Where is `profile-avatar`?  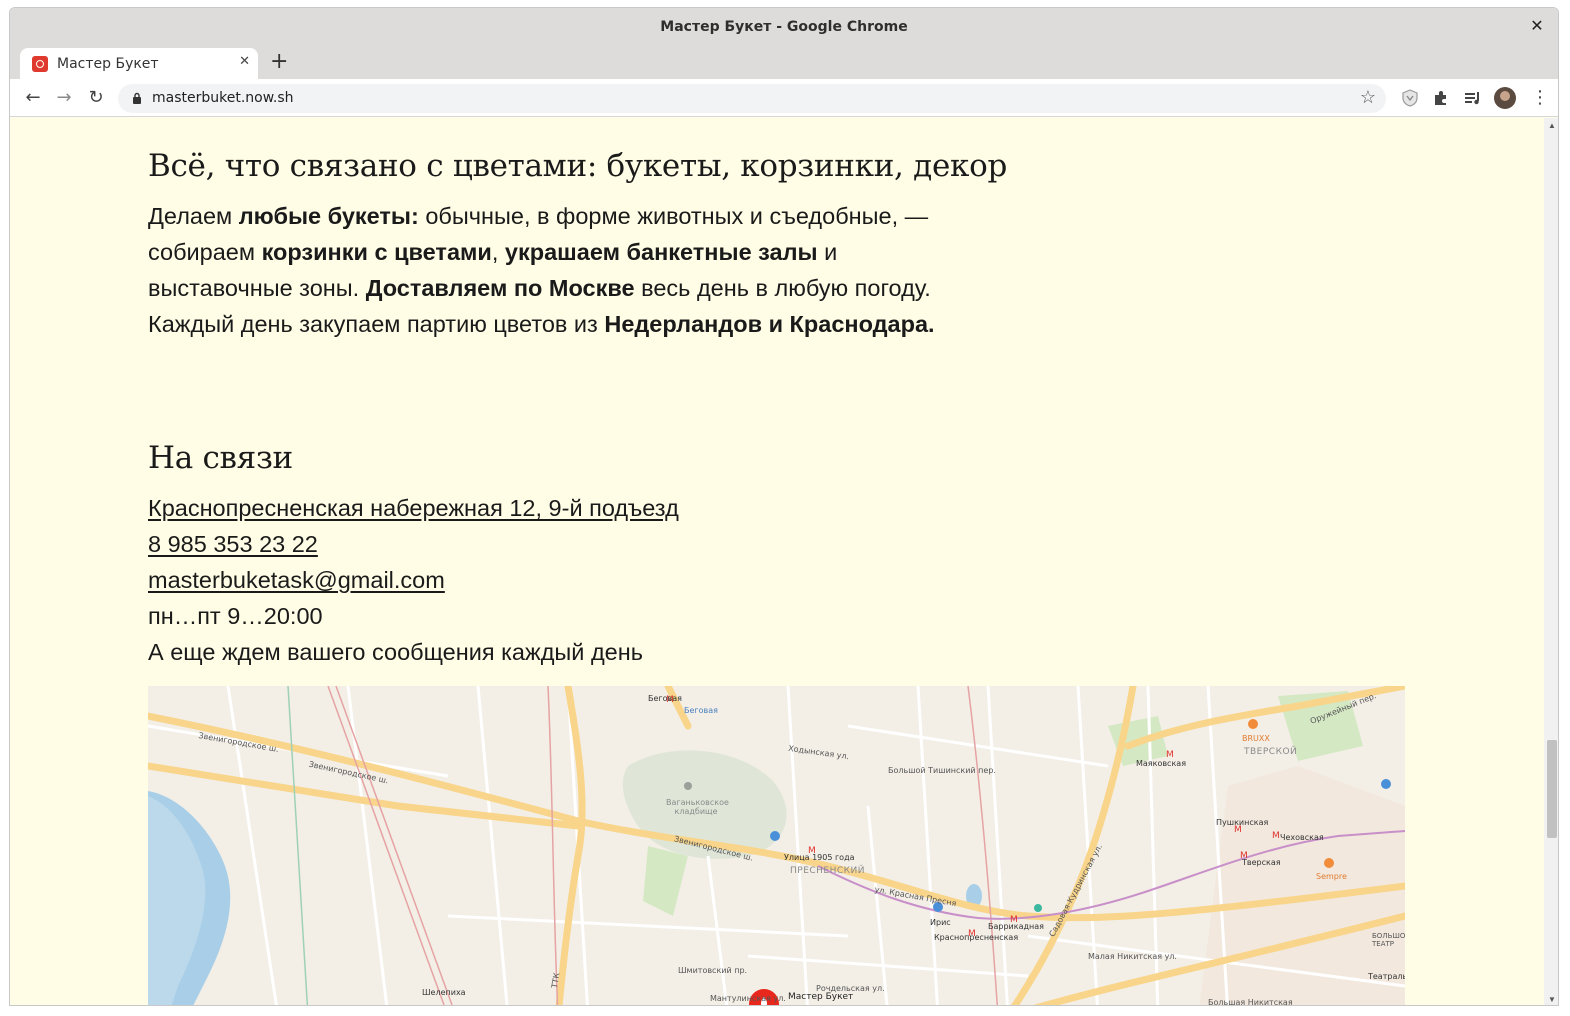 profile-avatar is located at coordinates (1505, 98).